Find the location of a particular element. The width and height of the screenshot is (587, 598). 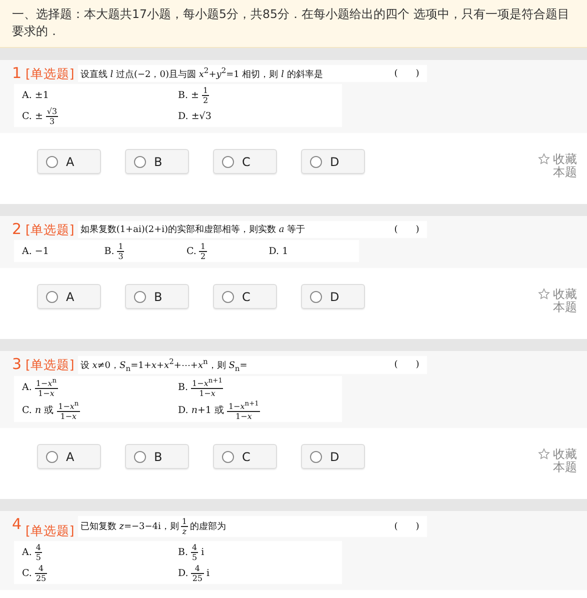

question-number: 1 is located at coordinates (17, 73).